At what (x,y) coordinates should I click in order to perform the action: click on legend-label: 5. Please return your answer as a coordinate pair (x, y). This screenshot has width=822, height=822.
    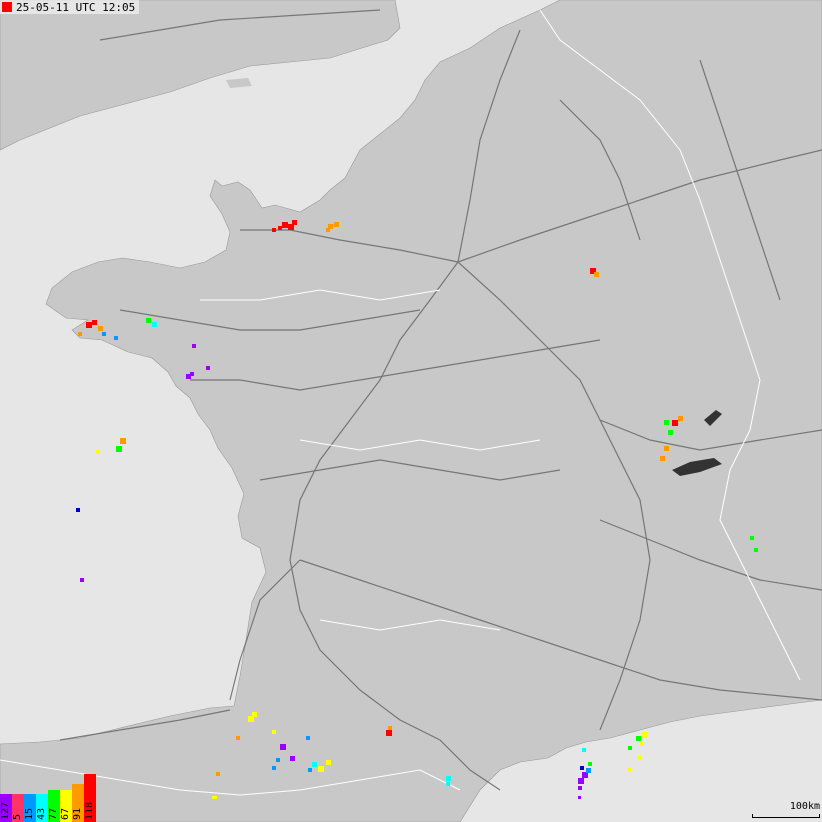
    Looking at the image, I should click on (17, 816).